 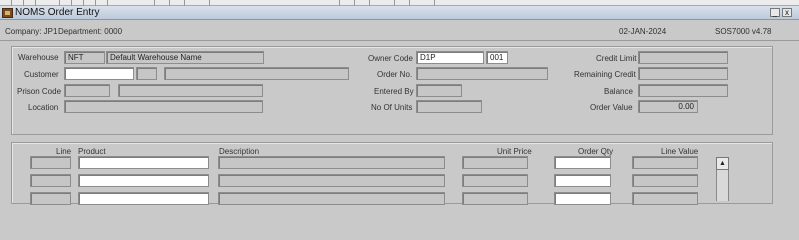 What do you see at coordinates (514, 151) in the screenshot?
I see `column-header-unit-price: Unit Price` at bounding box center [514, 151].